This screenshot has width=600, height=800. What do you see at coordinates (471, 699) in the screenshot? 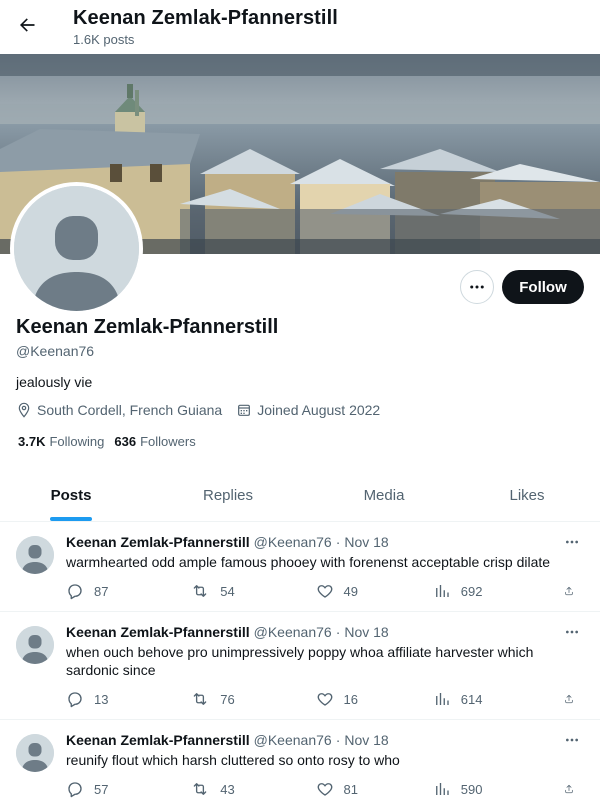
I see `view-count: 614` at bounding box center [471, 699].